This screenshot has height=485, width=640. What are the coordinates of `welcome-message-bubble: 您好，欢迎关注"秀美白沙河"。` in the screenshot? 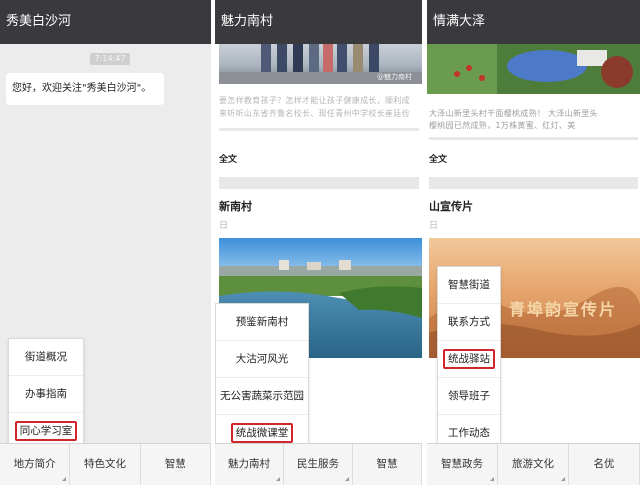 It's located at (85, 89).